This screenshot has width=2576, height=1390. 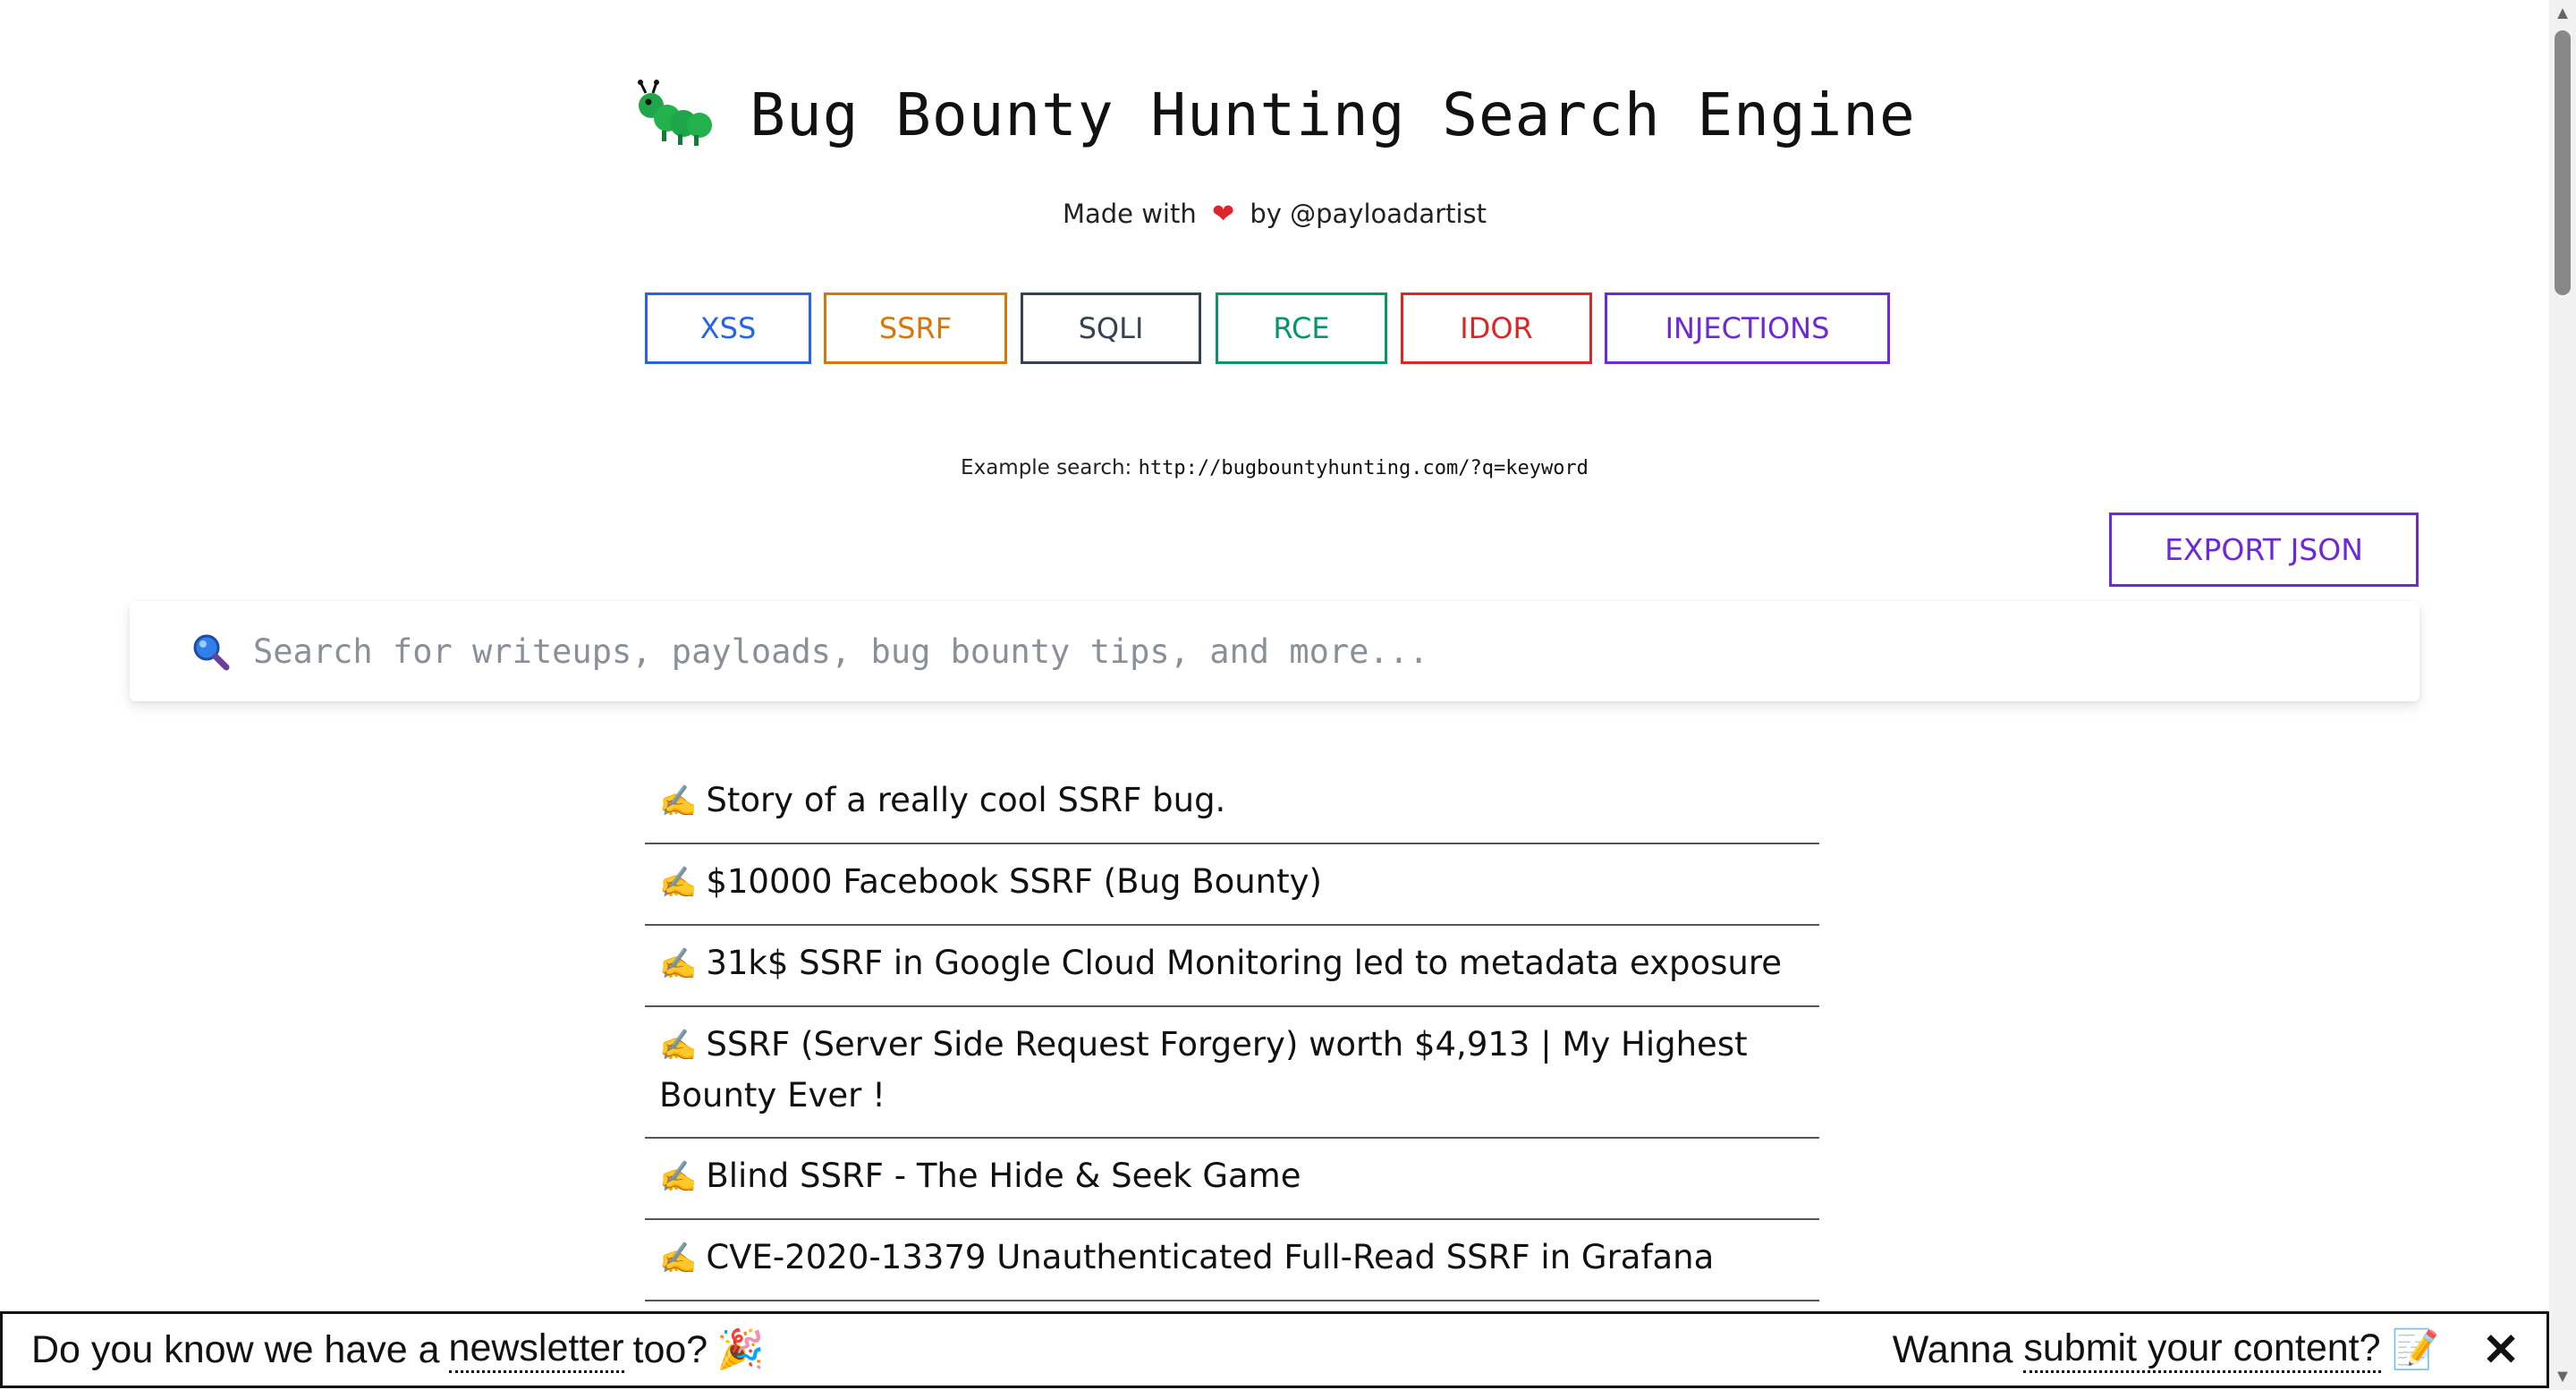 I want to click on result-item: ✍️ Blind SSRF - The Hide & Seek Game, so click(x=1232, y=1179).